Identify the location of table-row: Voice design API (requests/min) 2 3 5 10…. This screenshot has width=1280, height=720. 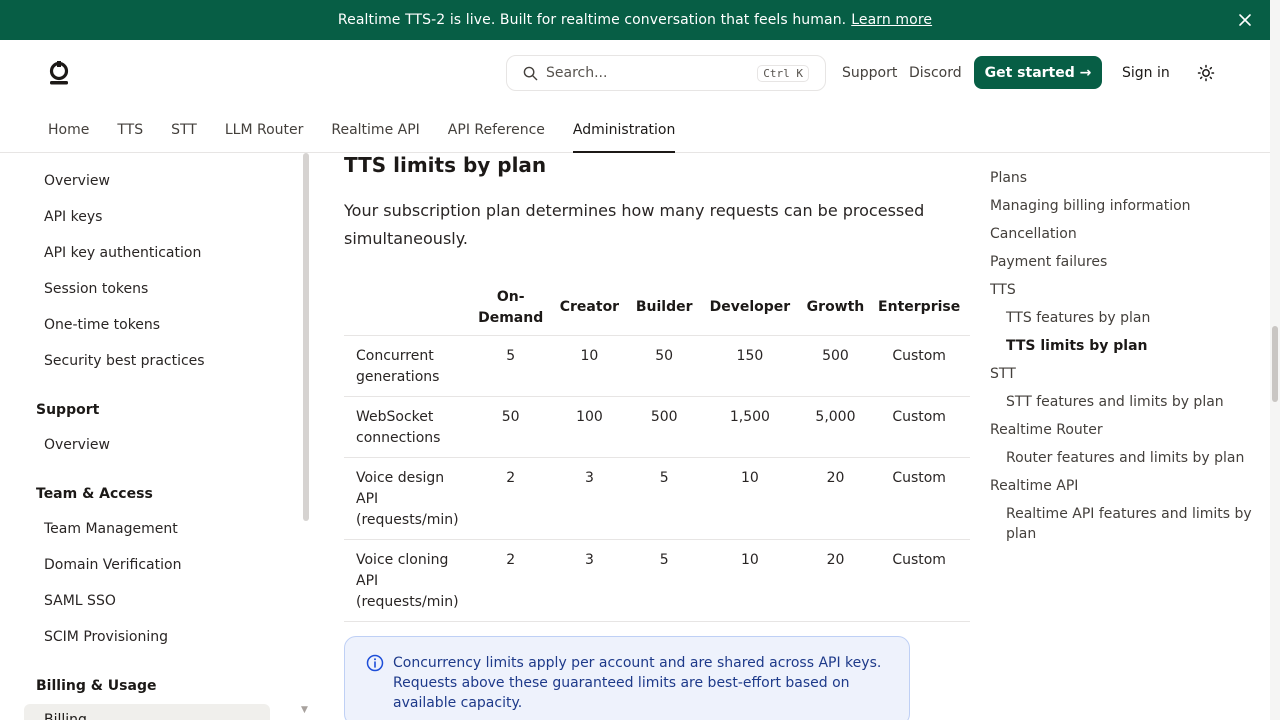
(657, 497).